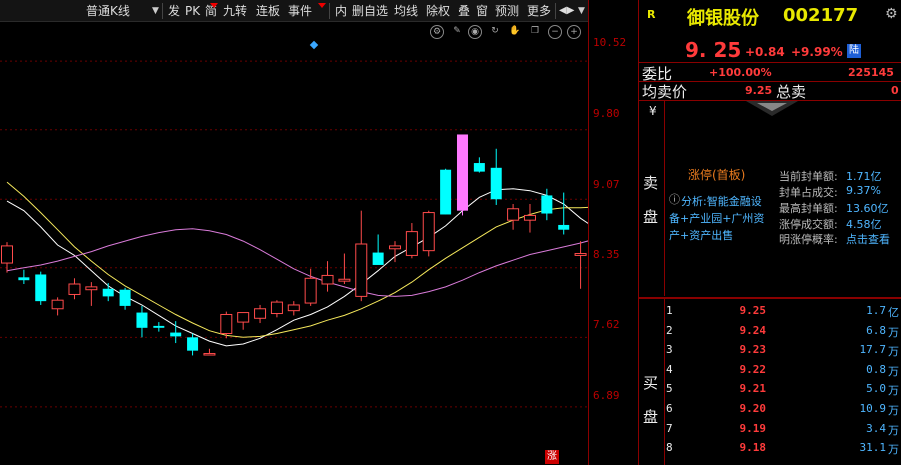  Describe the element at coordinates (753, 369) in the screenshot. I see `bid-price: 9.22` at that location.